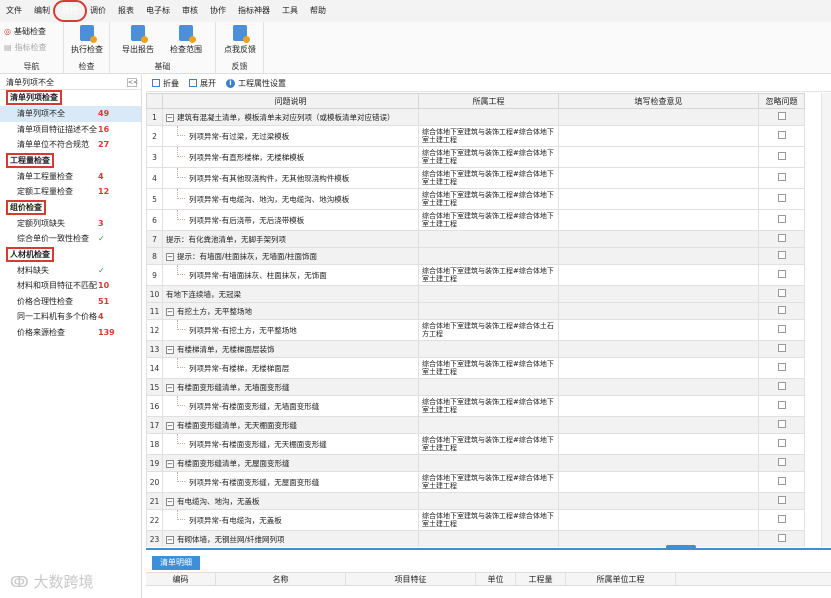  What do you see at coordinates (475, 425) in the screenshot?
I see `table-row: 17− 有楼面变形缝清单，无天棚面变形缝` at bounding box center [475, 425].